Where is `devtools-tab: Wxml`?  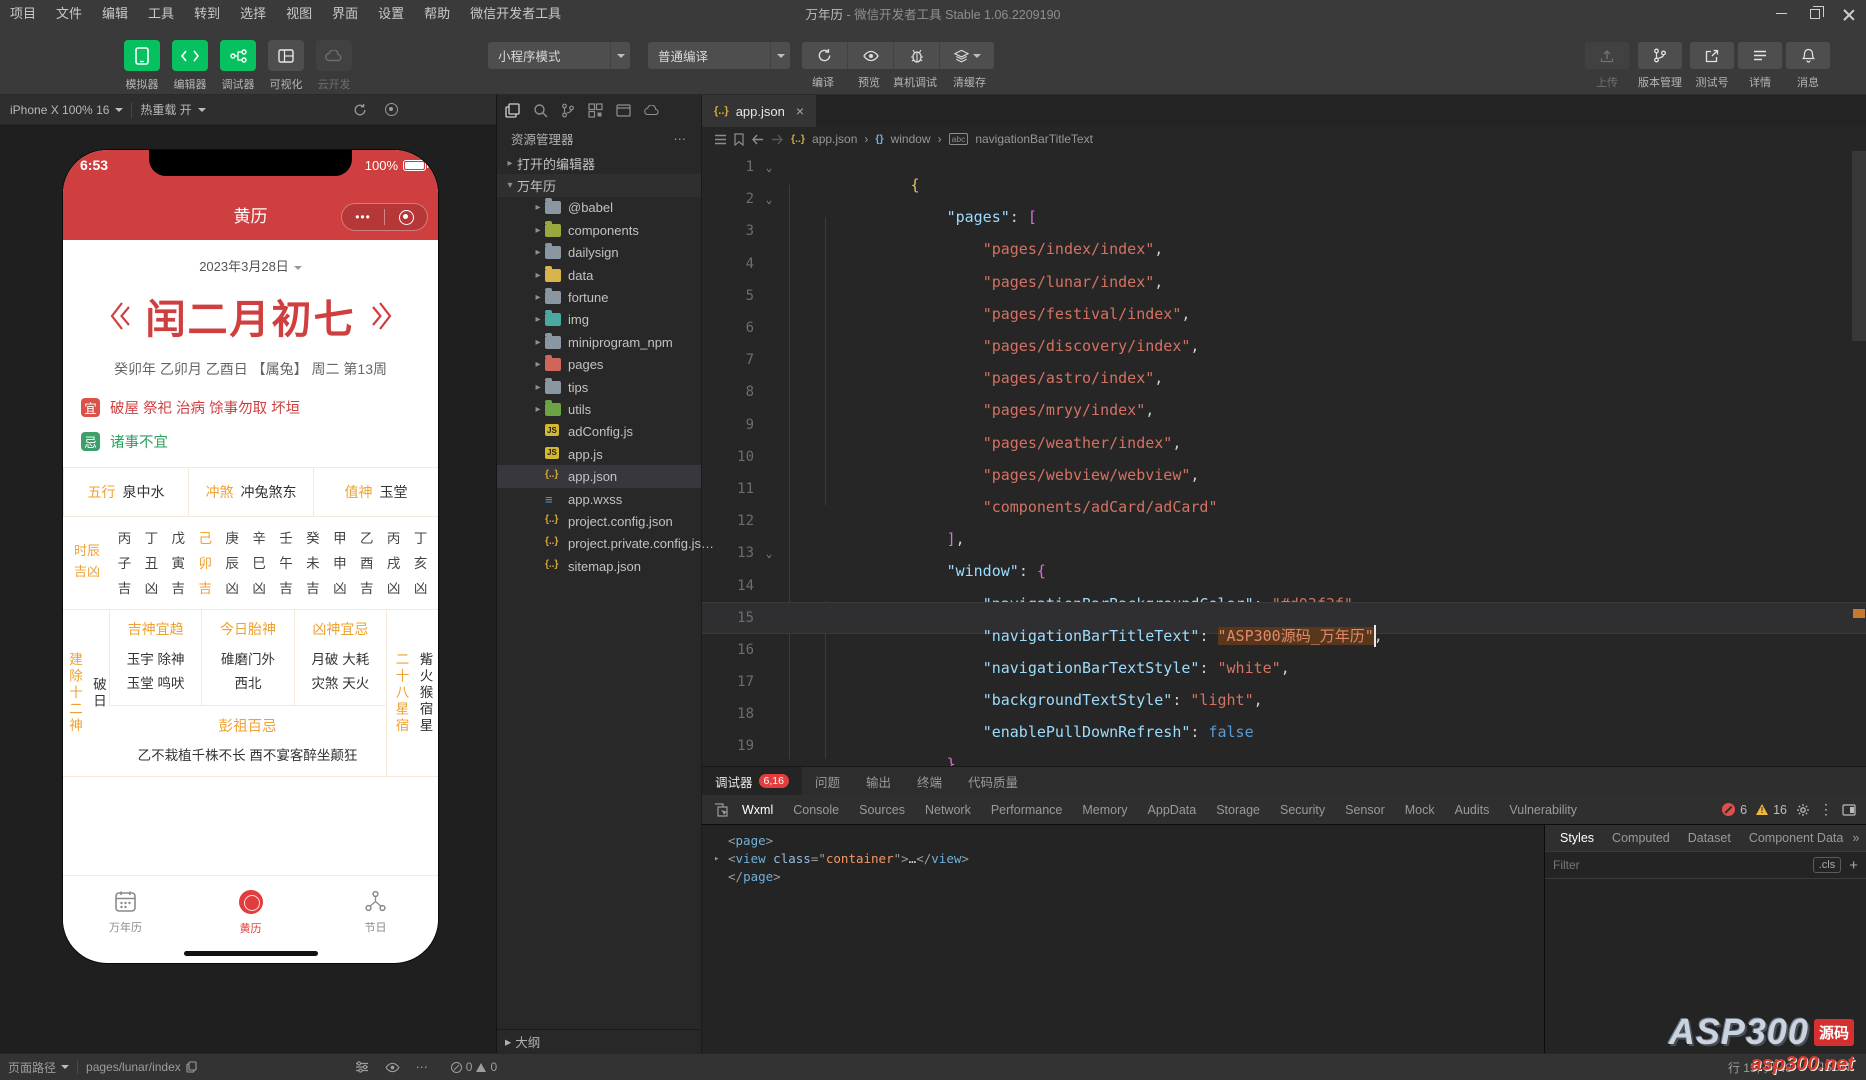 devtools-tab: Wxml is located at coordinates (757, 810).